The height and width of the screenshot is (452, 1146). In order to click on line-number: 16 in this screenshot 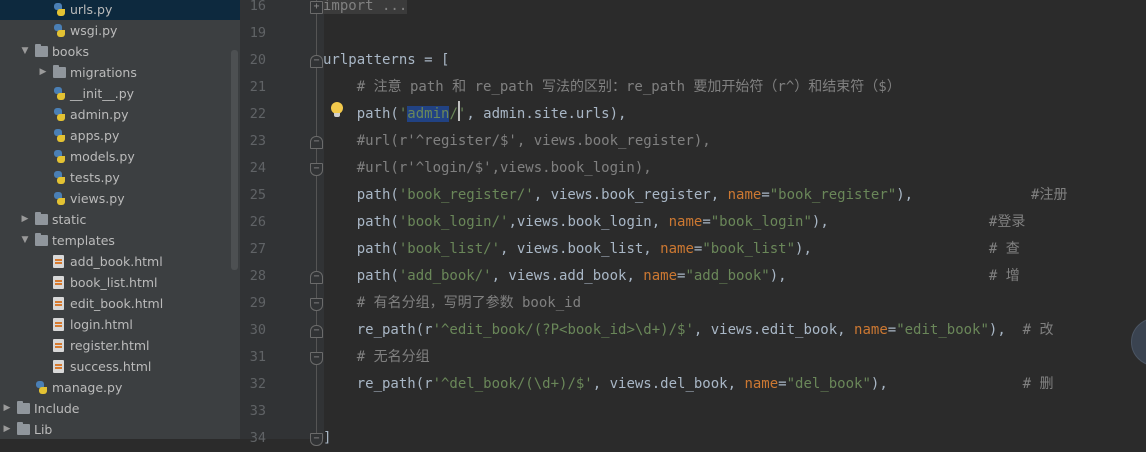, I will do `click(257, 7)`.